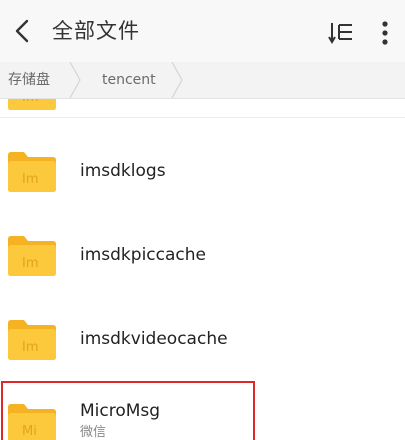 The height and width of the screenshot is (440, 405). Describe the element at coordinates (202, 117) in the screenshot. I see `divider` at that location.